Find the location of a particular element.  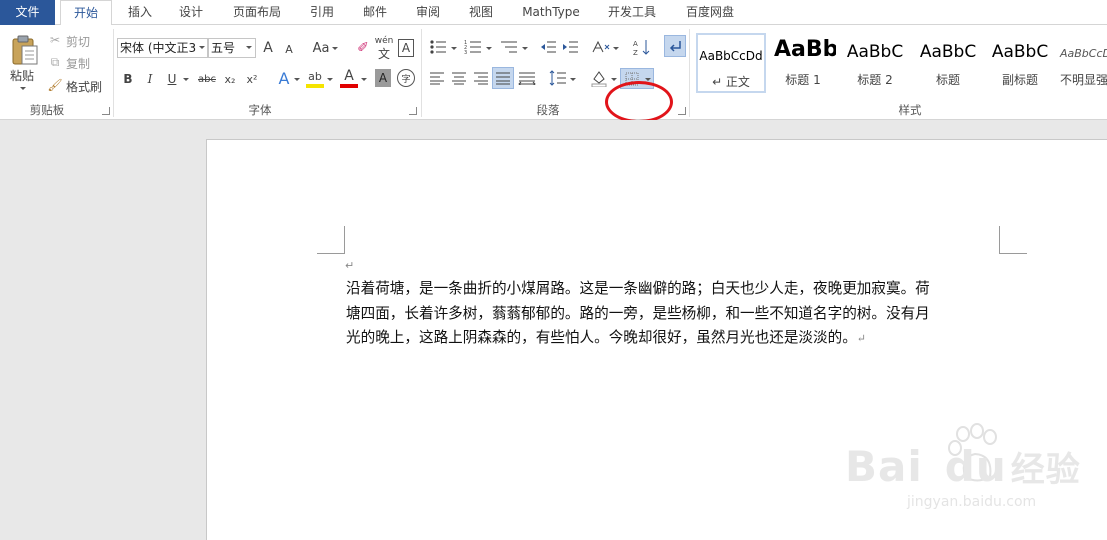

numbering-dropdown-icon is located at coordinates (489, 48).